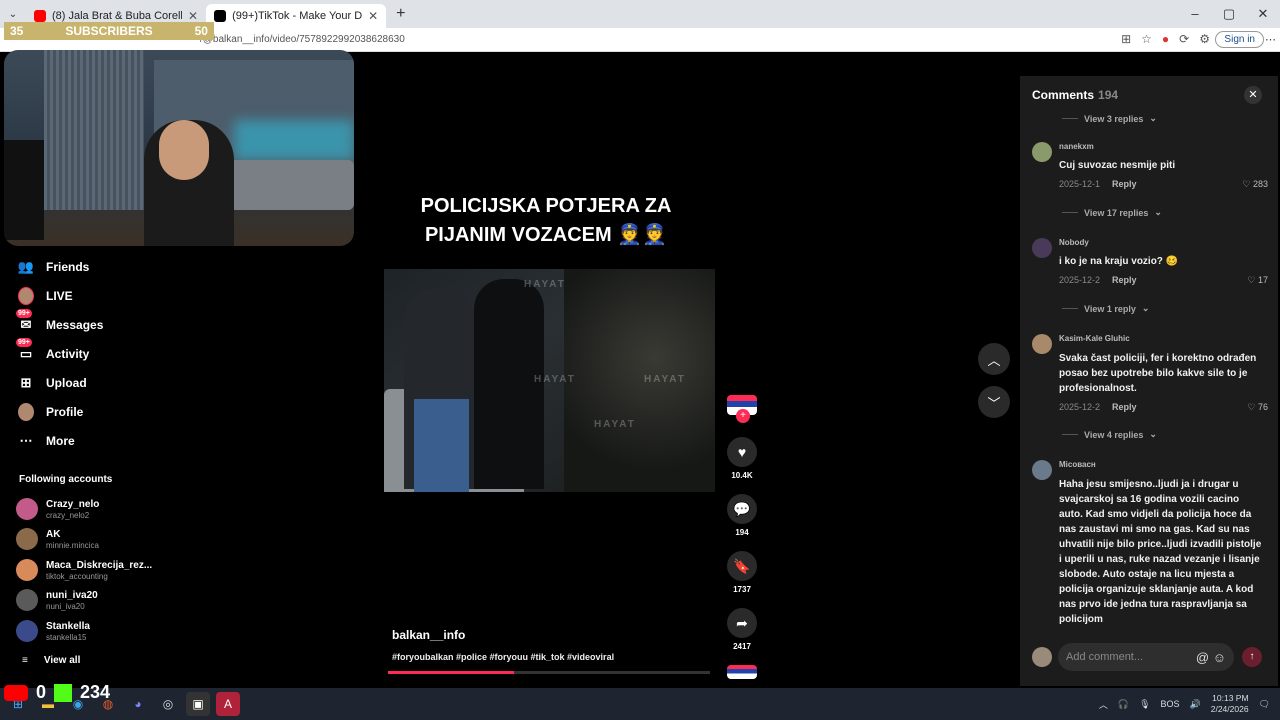 The height and width of the screenshot is (720, 1280). Describe the element at coordinates (994, 402) in the screenshot. I see `next-video-button: ﹀` at that location.